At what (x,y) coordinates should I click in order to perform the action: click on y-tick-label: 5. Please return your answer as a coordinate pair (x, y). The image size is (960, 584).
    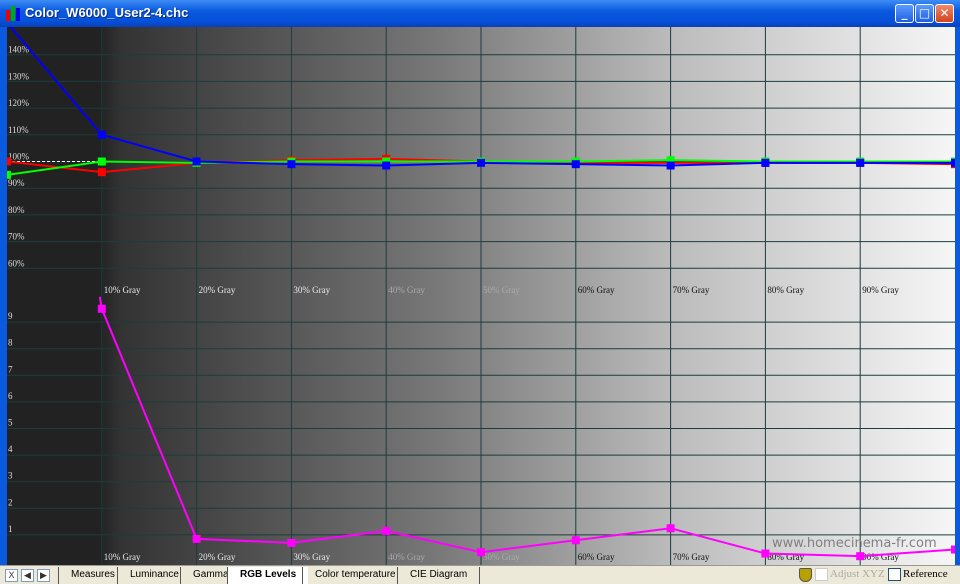
    Looking at the image, I should click on (10, 423).